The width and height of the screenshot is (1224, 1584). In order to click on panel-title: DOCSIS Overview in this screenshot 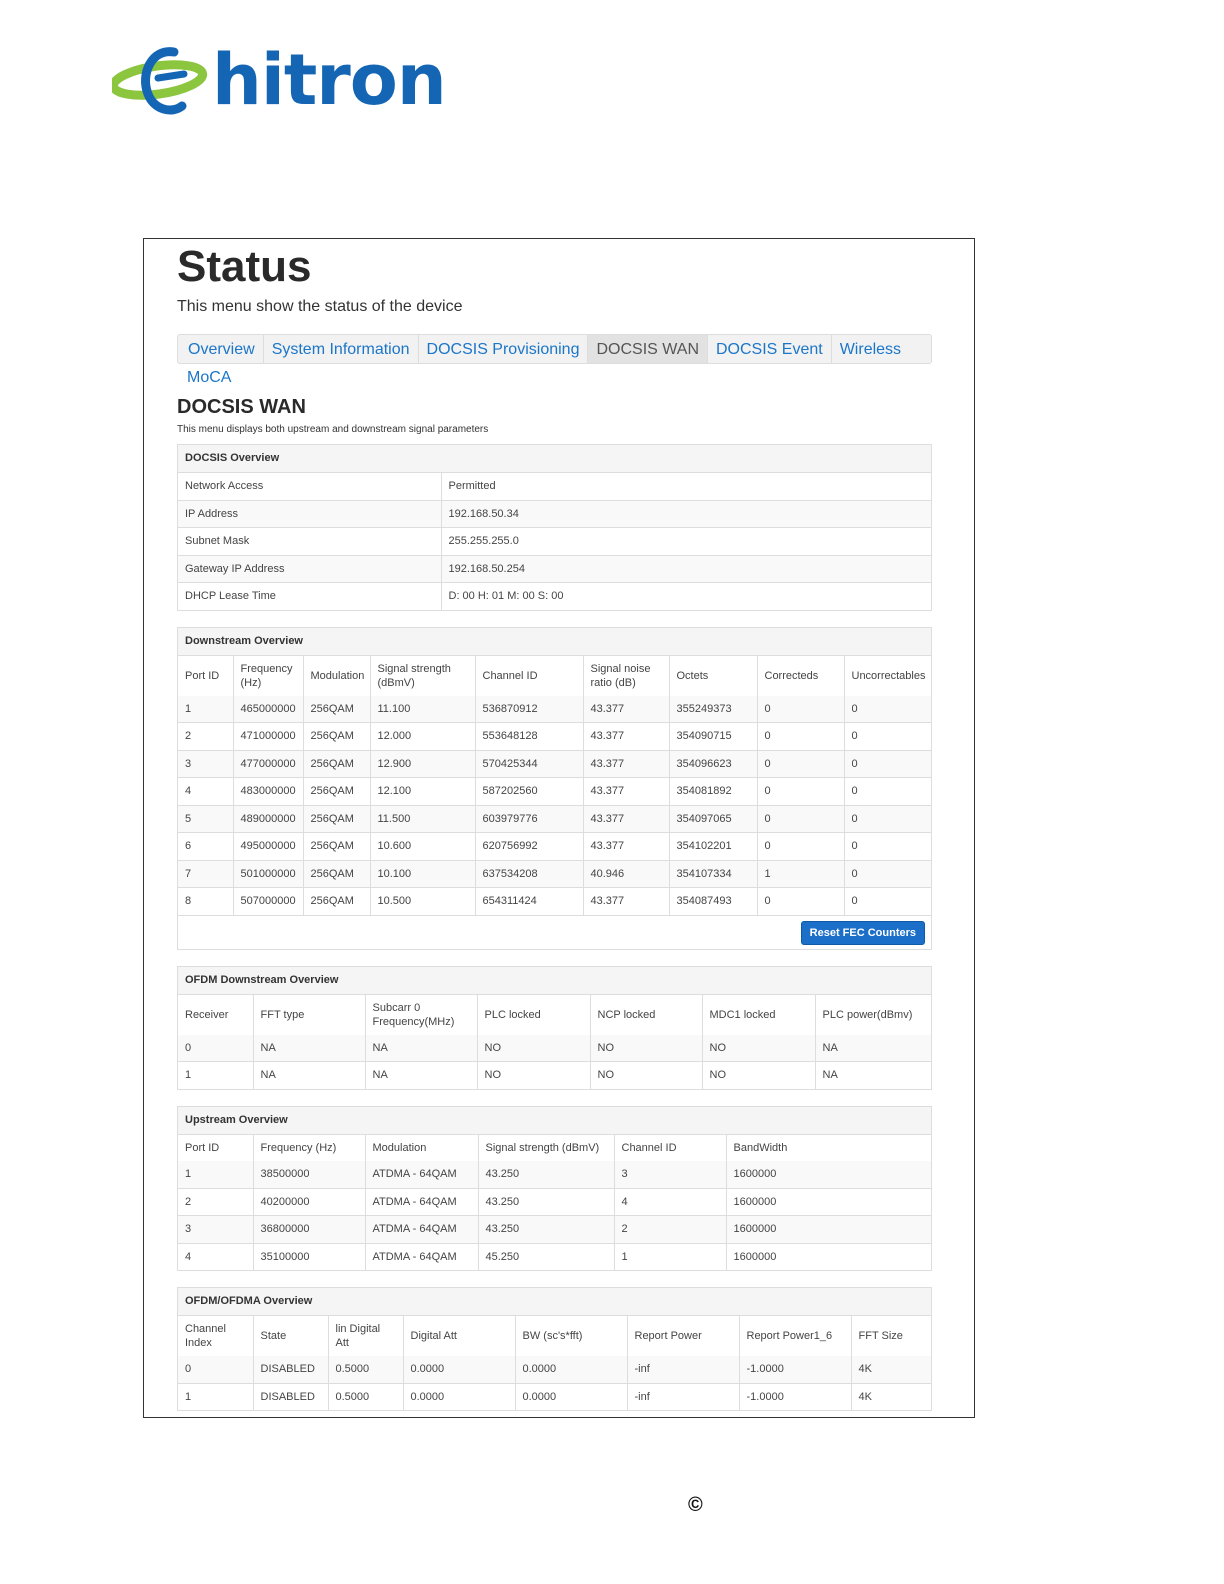, I will do `click(554, 459)`.